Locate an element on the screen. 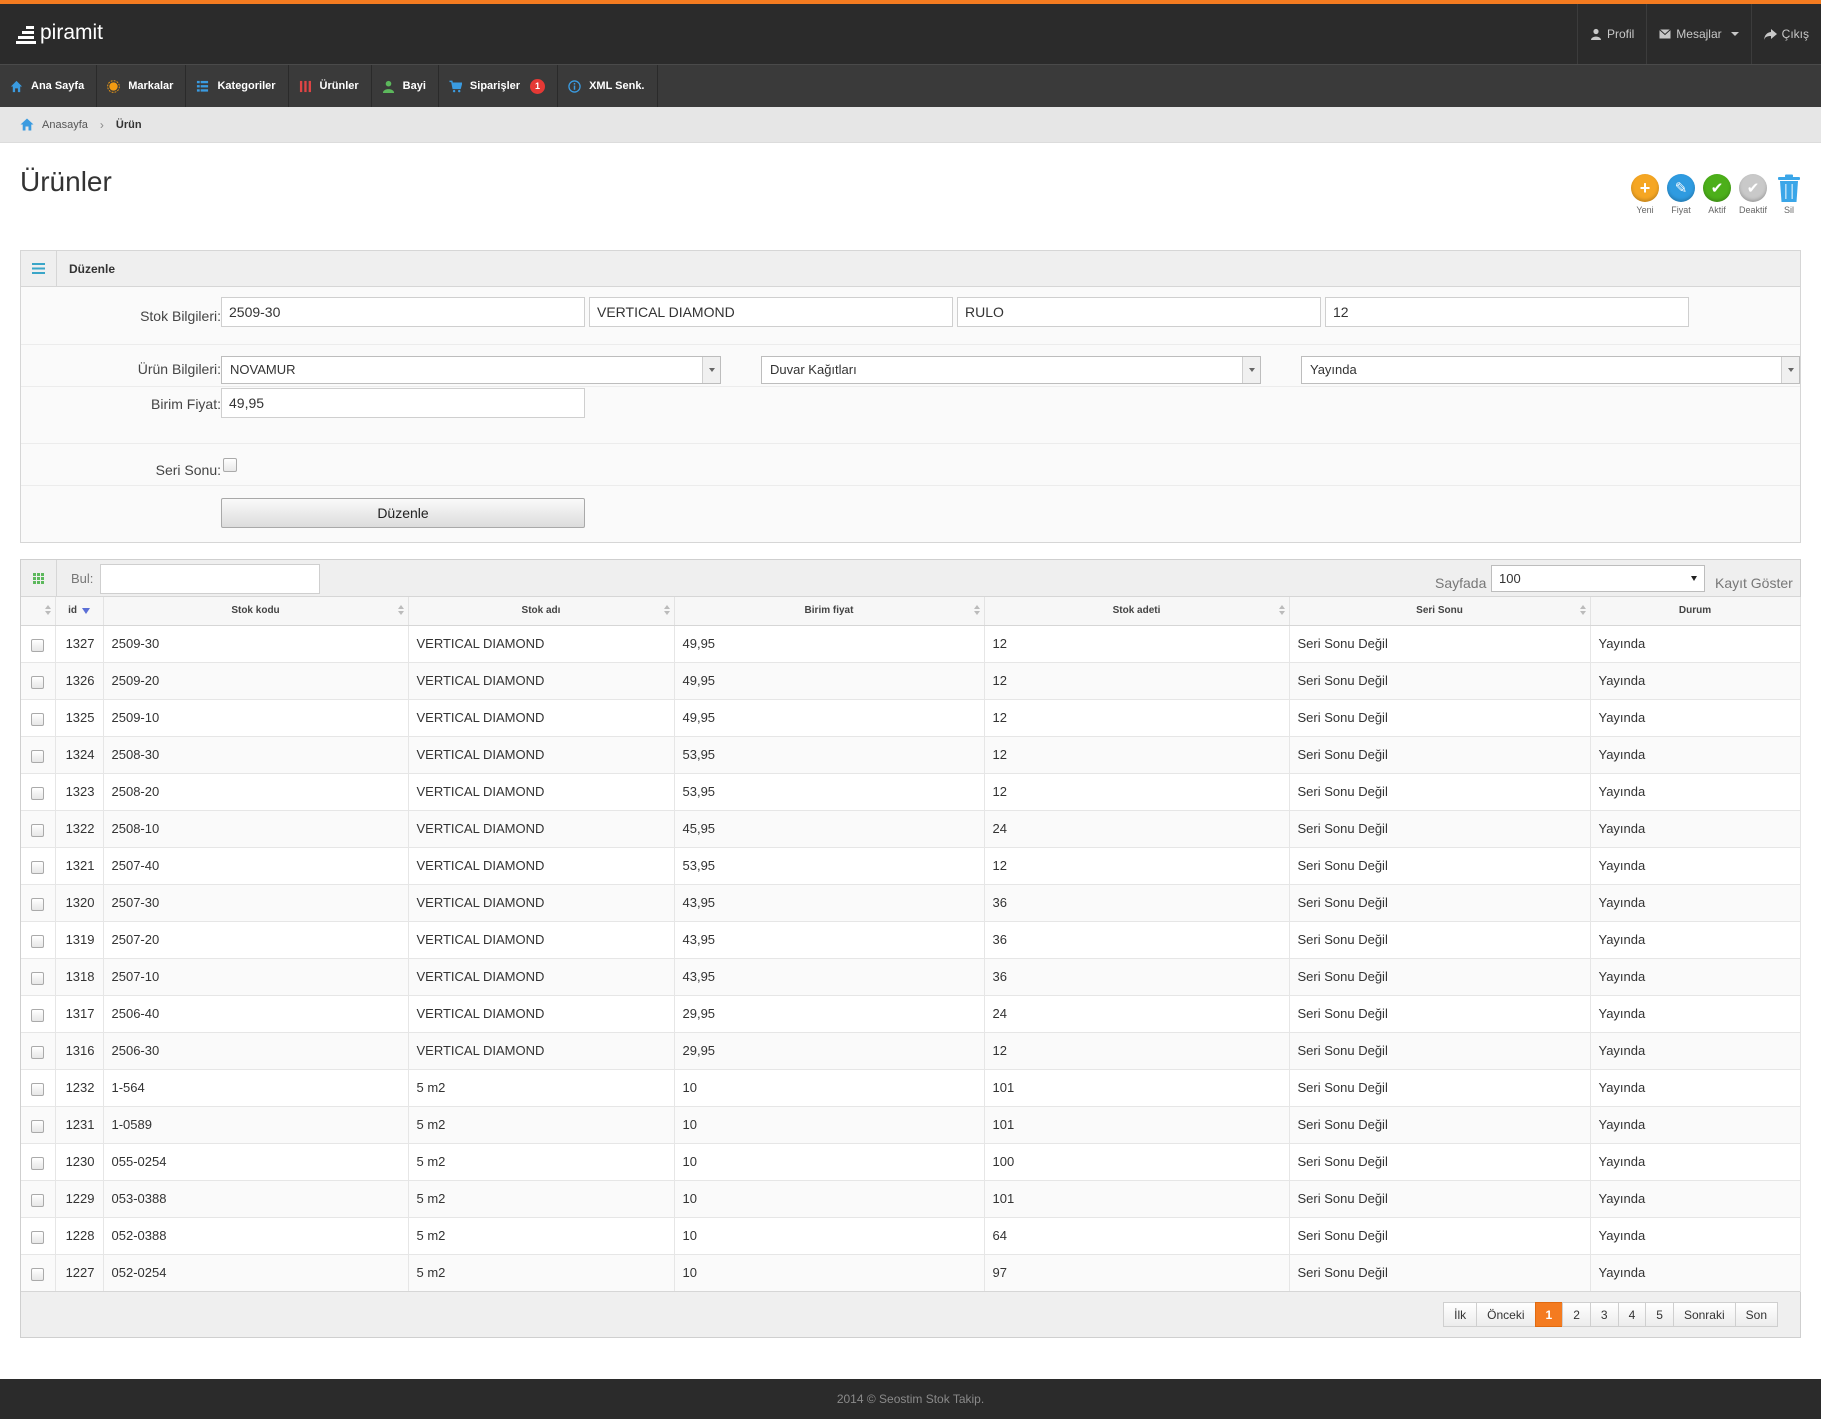 This screenshot has width=1821, height=1419. messages-dropdown: Mesajlar is located at coordinates (1698, 34).